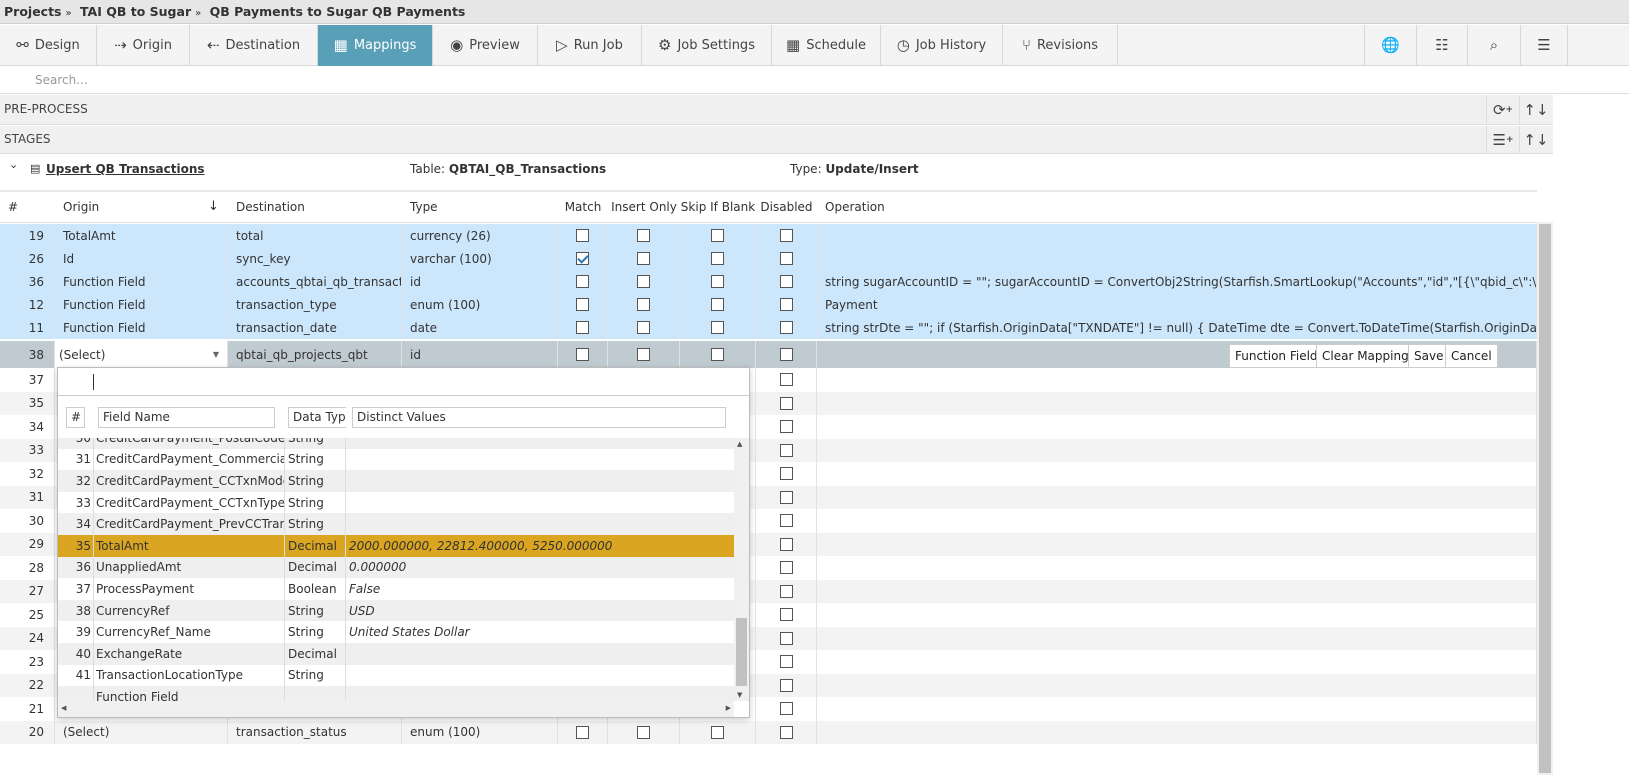  What do you see at coordinates (1471, 356) in the screenshot?
I see `cancel-button: Cancel` at bounding box center [1471, 356].